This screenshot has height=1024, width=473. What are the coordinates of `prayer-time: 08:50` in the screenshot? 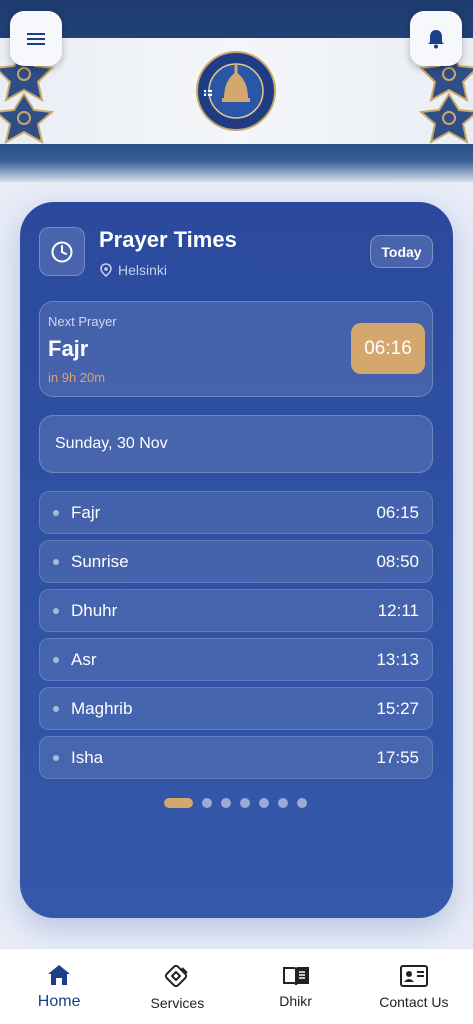 It's located at (397, 561).